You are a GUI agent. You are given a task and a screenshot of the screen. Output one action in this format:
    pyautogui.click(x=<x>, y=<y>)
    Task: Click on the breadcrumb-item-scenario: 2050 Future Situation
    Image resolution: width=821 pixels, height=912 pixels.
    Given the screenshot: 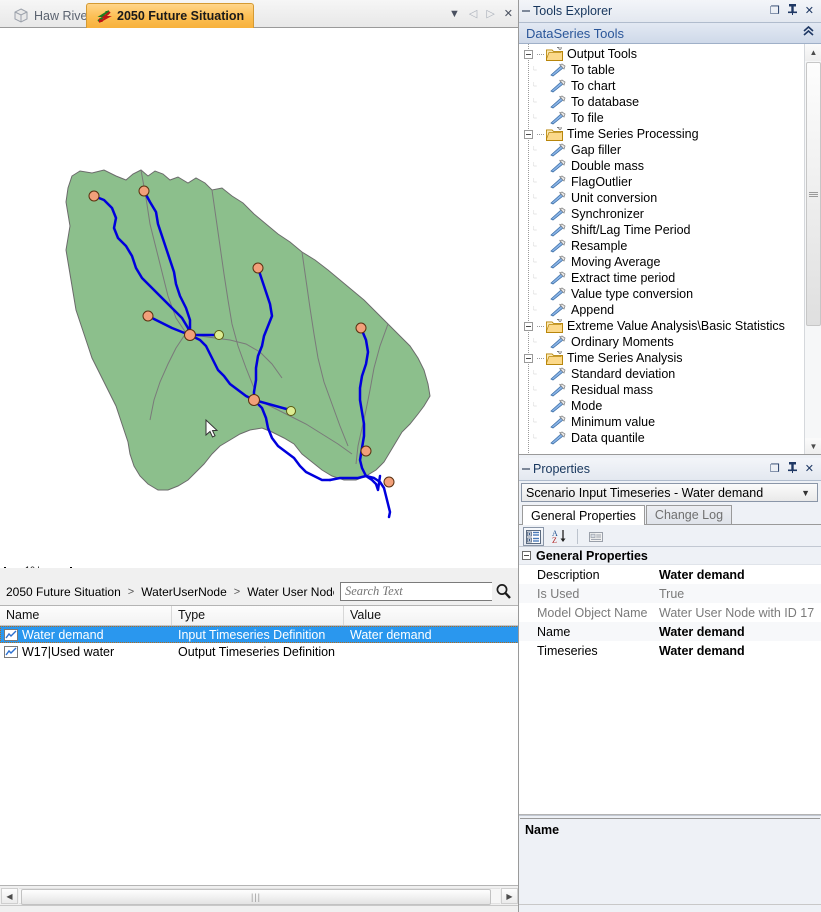 What is the action you would take?
    pyautogui.click(x=63, y=592)
    